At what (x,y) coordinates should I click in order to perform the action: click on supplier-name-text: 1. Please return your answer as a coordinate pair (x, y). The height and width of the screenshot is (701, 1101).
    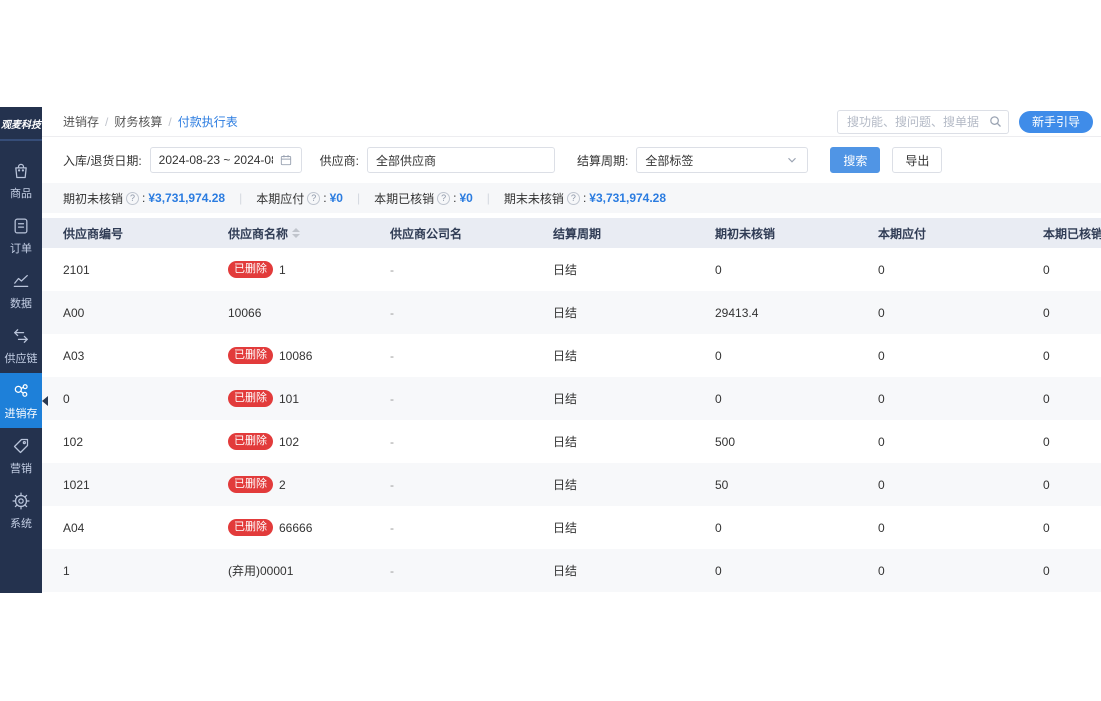
    Looking at the image, I should click on (282, 269).